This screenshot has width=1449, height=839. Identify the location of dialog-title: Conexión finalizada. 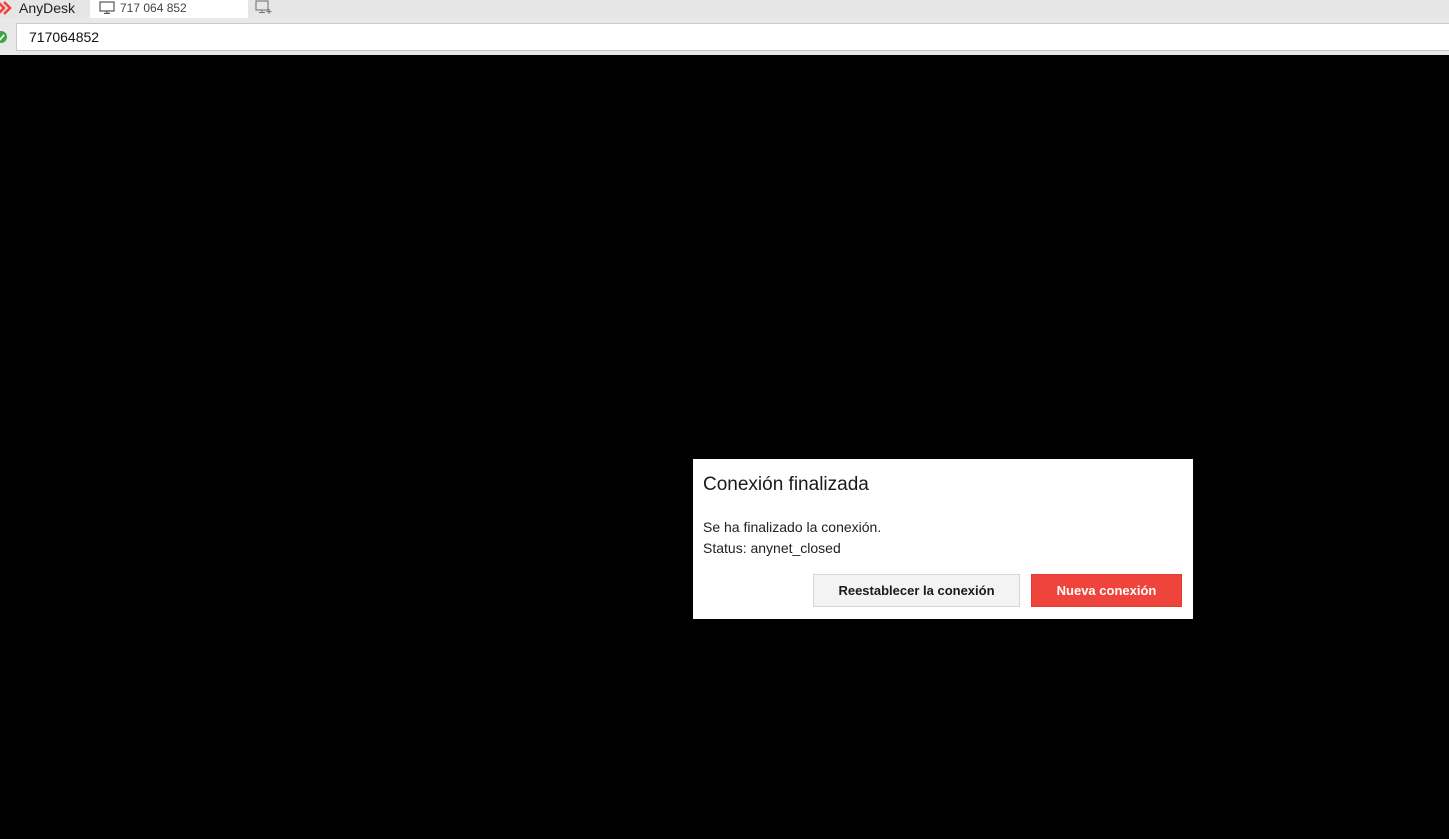
(786, 484).